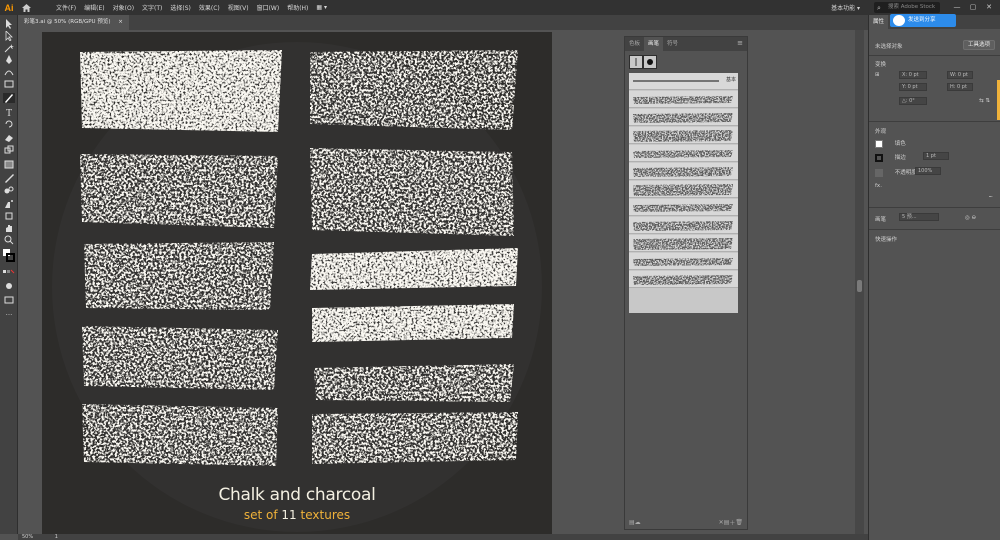 The height and width of the screenshot is (540, 1000). What do you see at coordinates (989, 7) in the screenshot?
I see `close-icon: ✕` at bounding box center [989, 7].